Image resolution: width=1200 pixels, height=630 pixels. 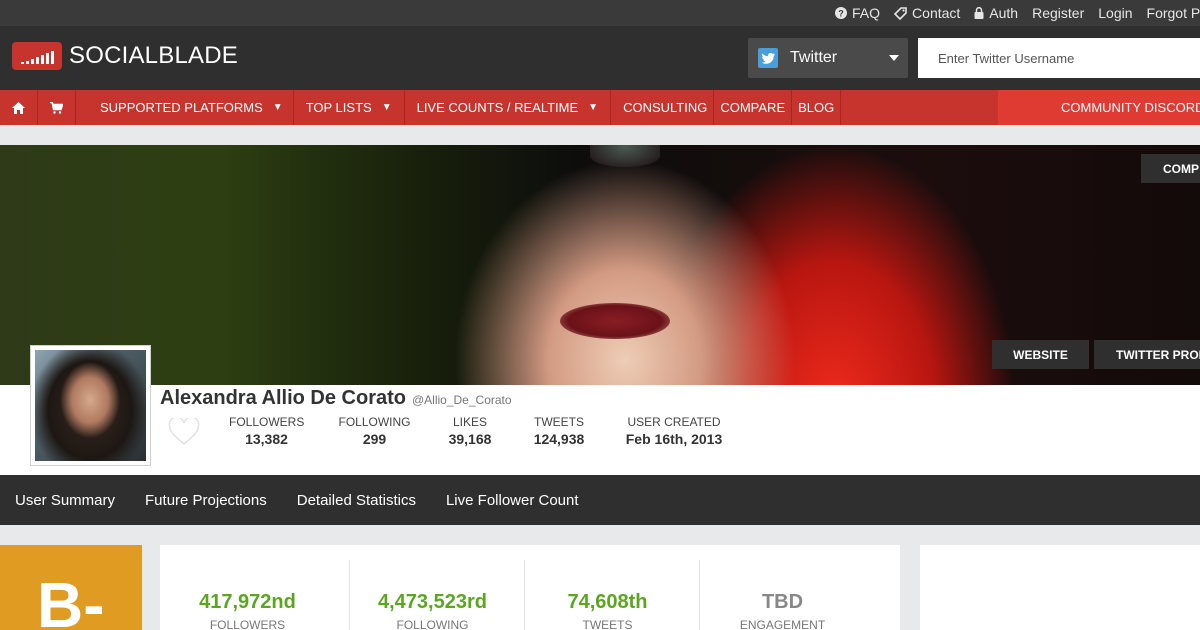 I want to click on faq-link: ? FAQ, so click(x=857, y=13).